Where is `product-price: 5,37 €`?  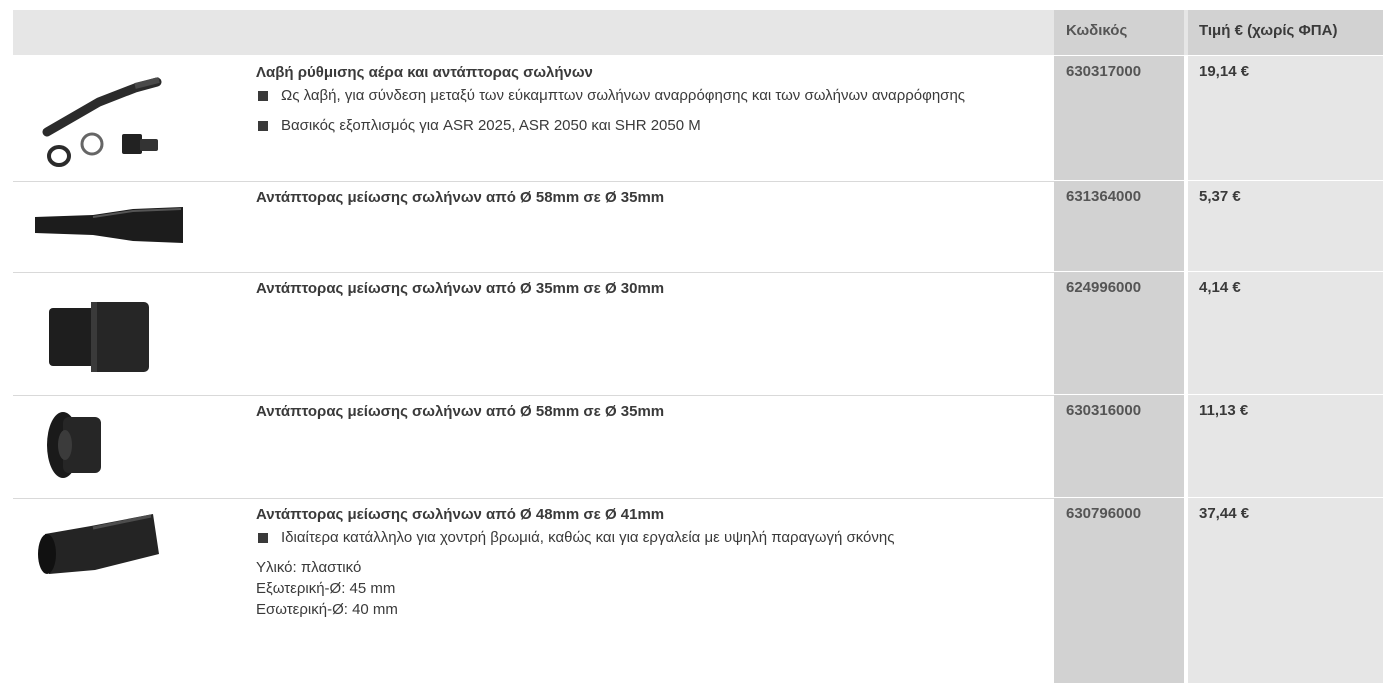
product-price: 5,37 € is located at coordinates (1285, 226).